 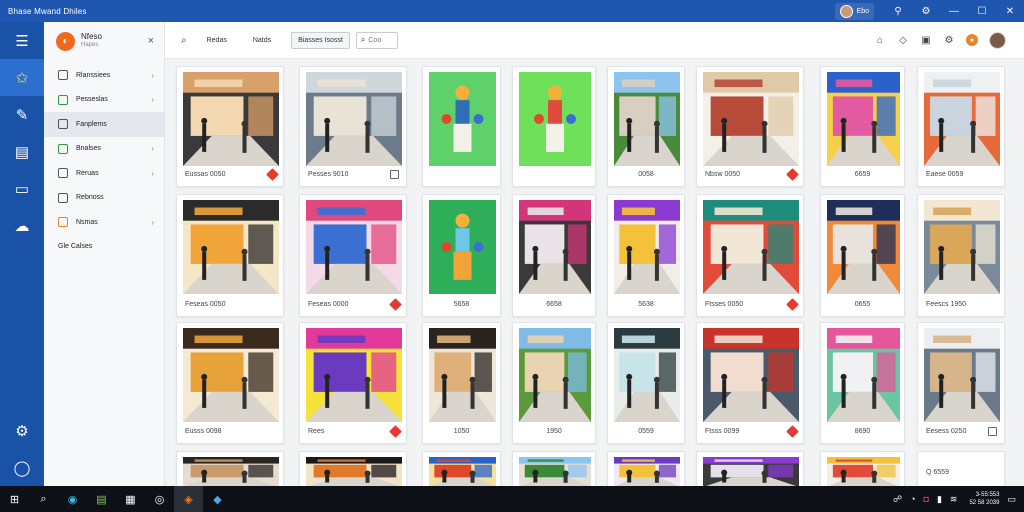 What do you see at coordinates (903, 40) in the screenshot?
I see `chat-icon: ◇` at bounding box center [903, 40].